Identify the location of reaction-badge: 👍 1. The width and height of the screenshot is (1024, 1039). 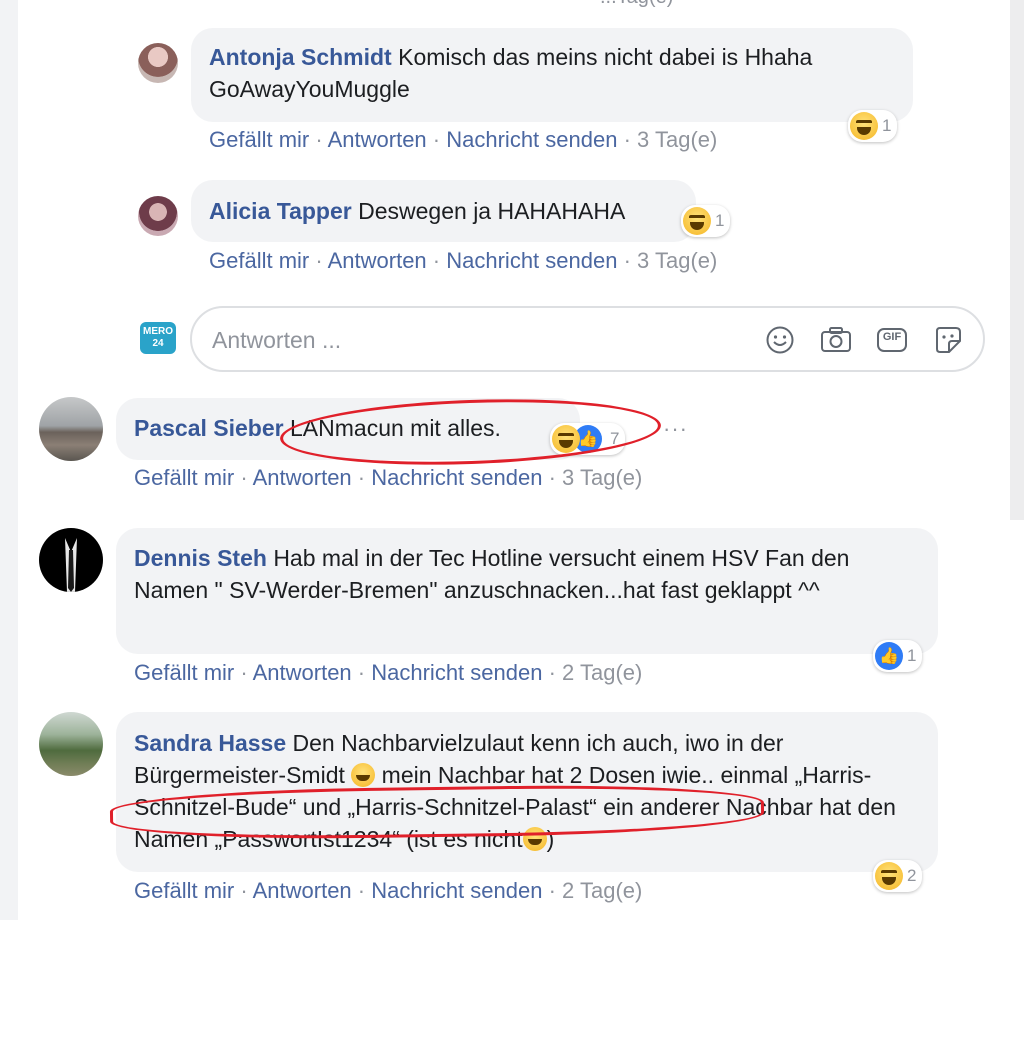
(898, 656).